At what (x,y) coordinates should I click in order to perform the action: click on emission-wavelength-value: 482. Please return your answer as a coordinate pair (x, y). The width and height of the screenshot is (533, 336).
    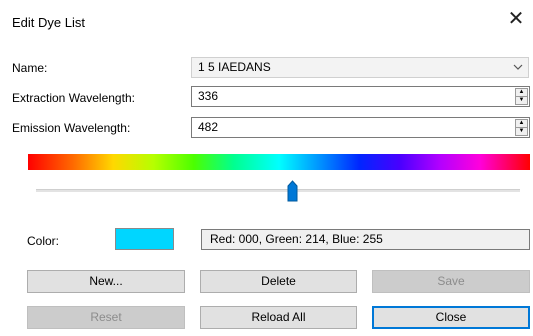
    Looking at the image, I should click on (208, 127).